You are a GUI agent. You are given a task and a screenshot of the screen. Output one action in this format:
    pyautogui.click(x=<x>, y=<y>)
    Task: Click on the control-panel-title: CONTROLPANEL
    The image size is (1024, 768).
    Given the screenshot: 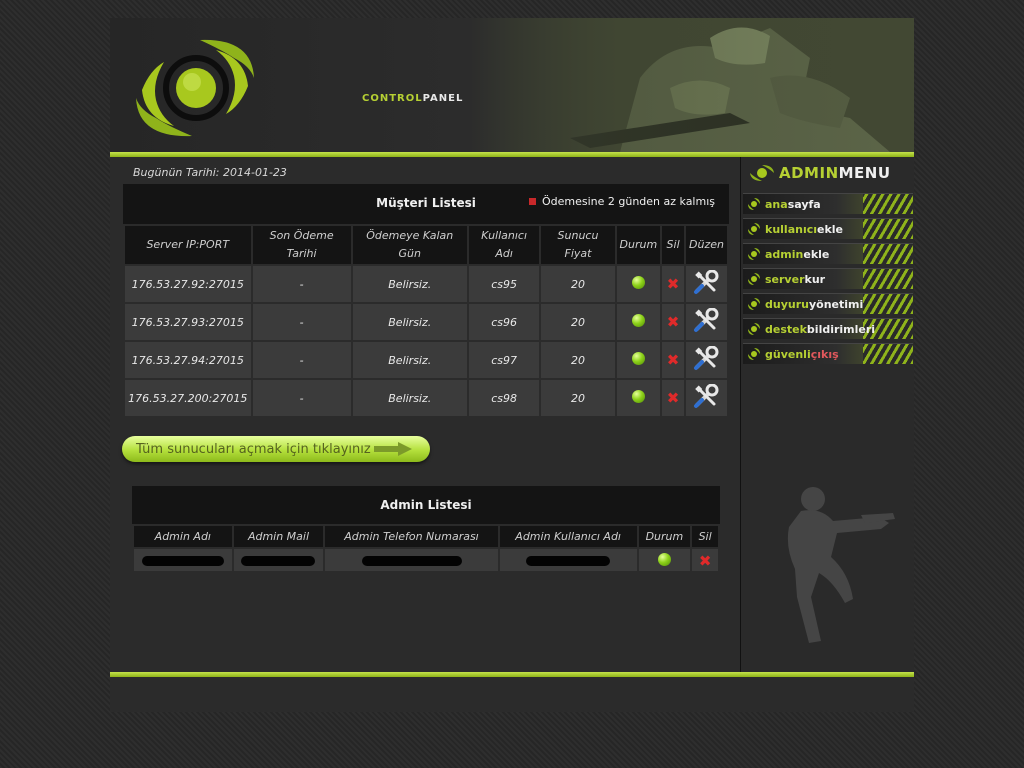 What is the action you would take?
    pyautogui.click(x=413, y=98)
    